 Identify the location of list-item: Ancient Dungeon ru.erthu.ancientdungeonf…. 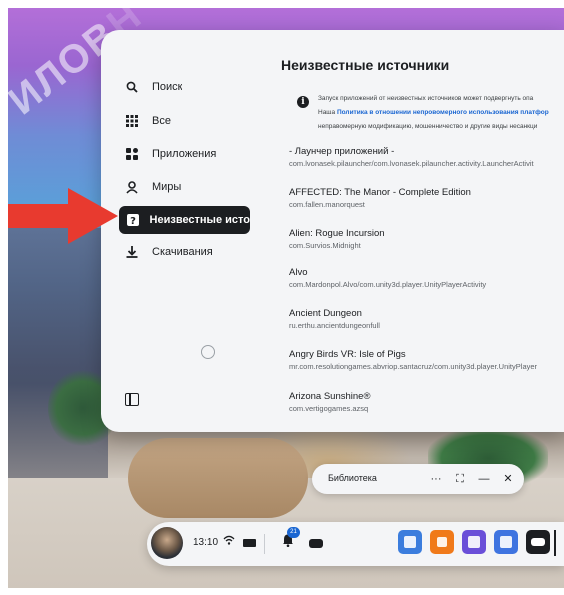
(426, 319).